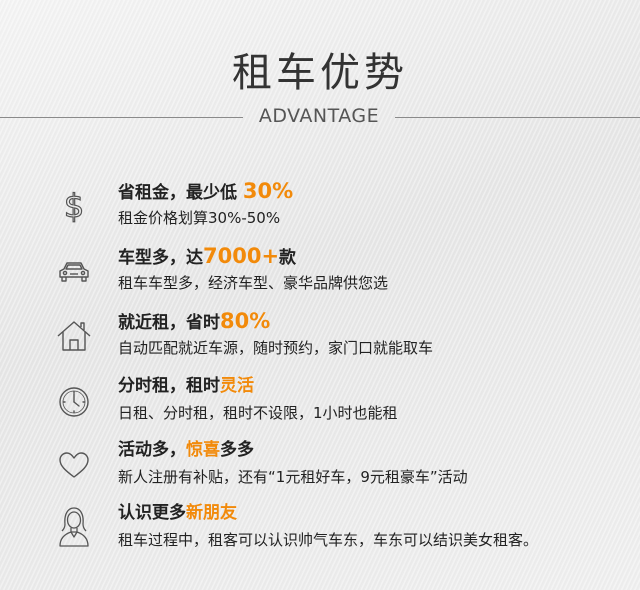  I want to click on divider-left, so click(121, 117).